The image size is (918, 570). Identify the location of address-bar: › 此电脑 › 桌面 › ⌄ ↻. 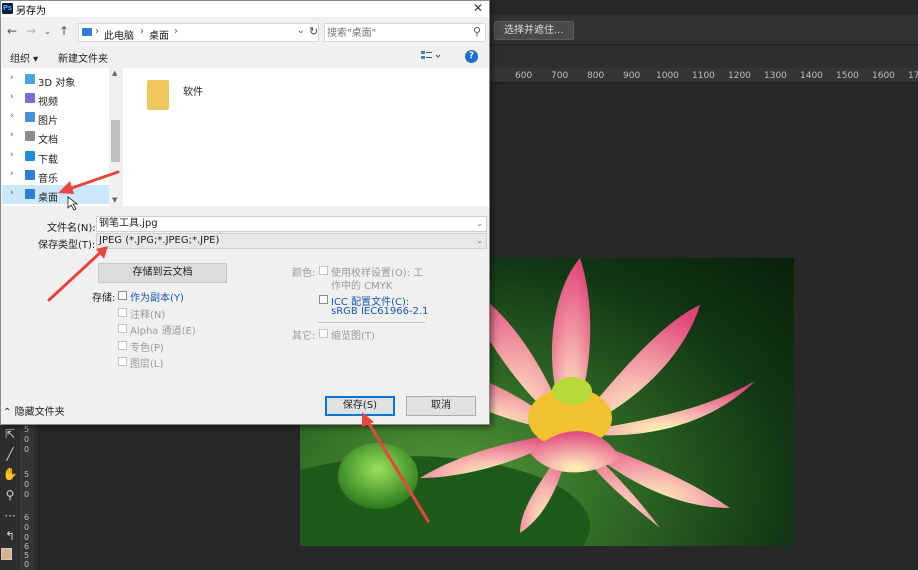
(198, 32).